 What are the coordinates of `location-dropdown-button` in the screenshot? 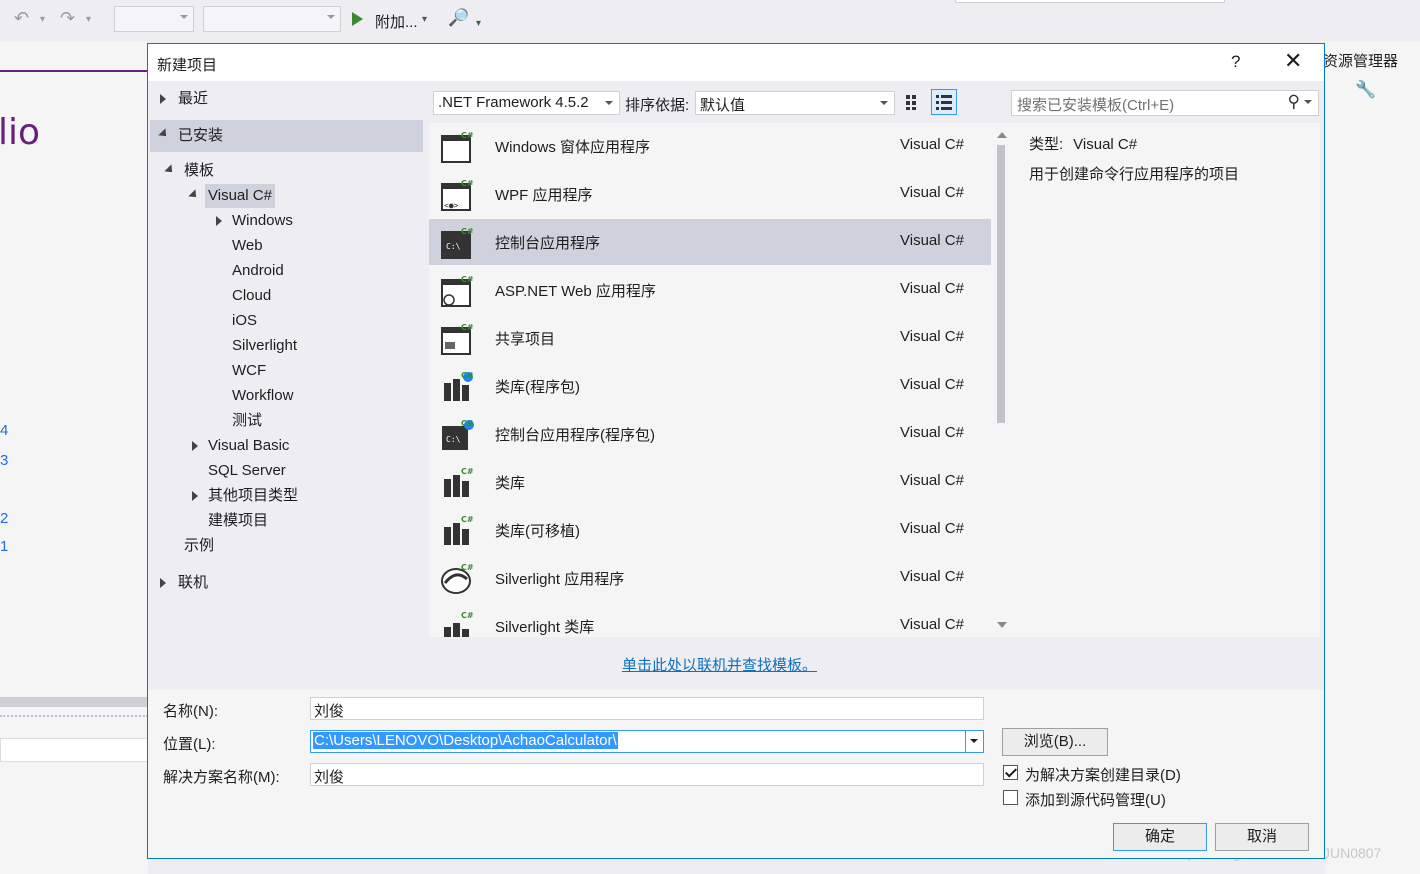 It's located at (974, 741).